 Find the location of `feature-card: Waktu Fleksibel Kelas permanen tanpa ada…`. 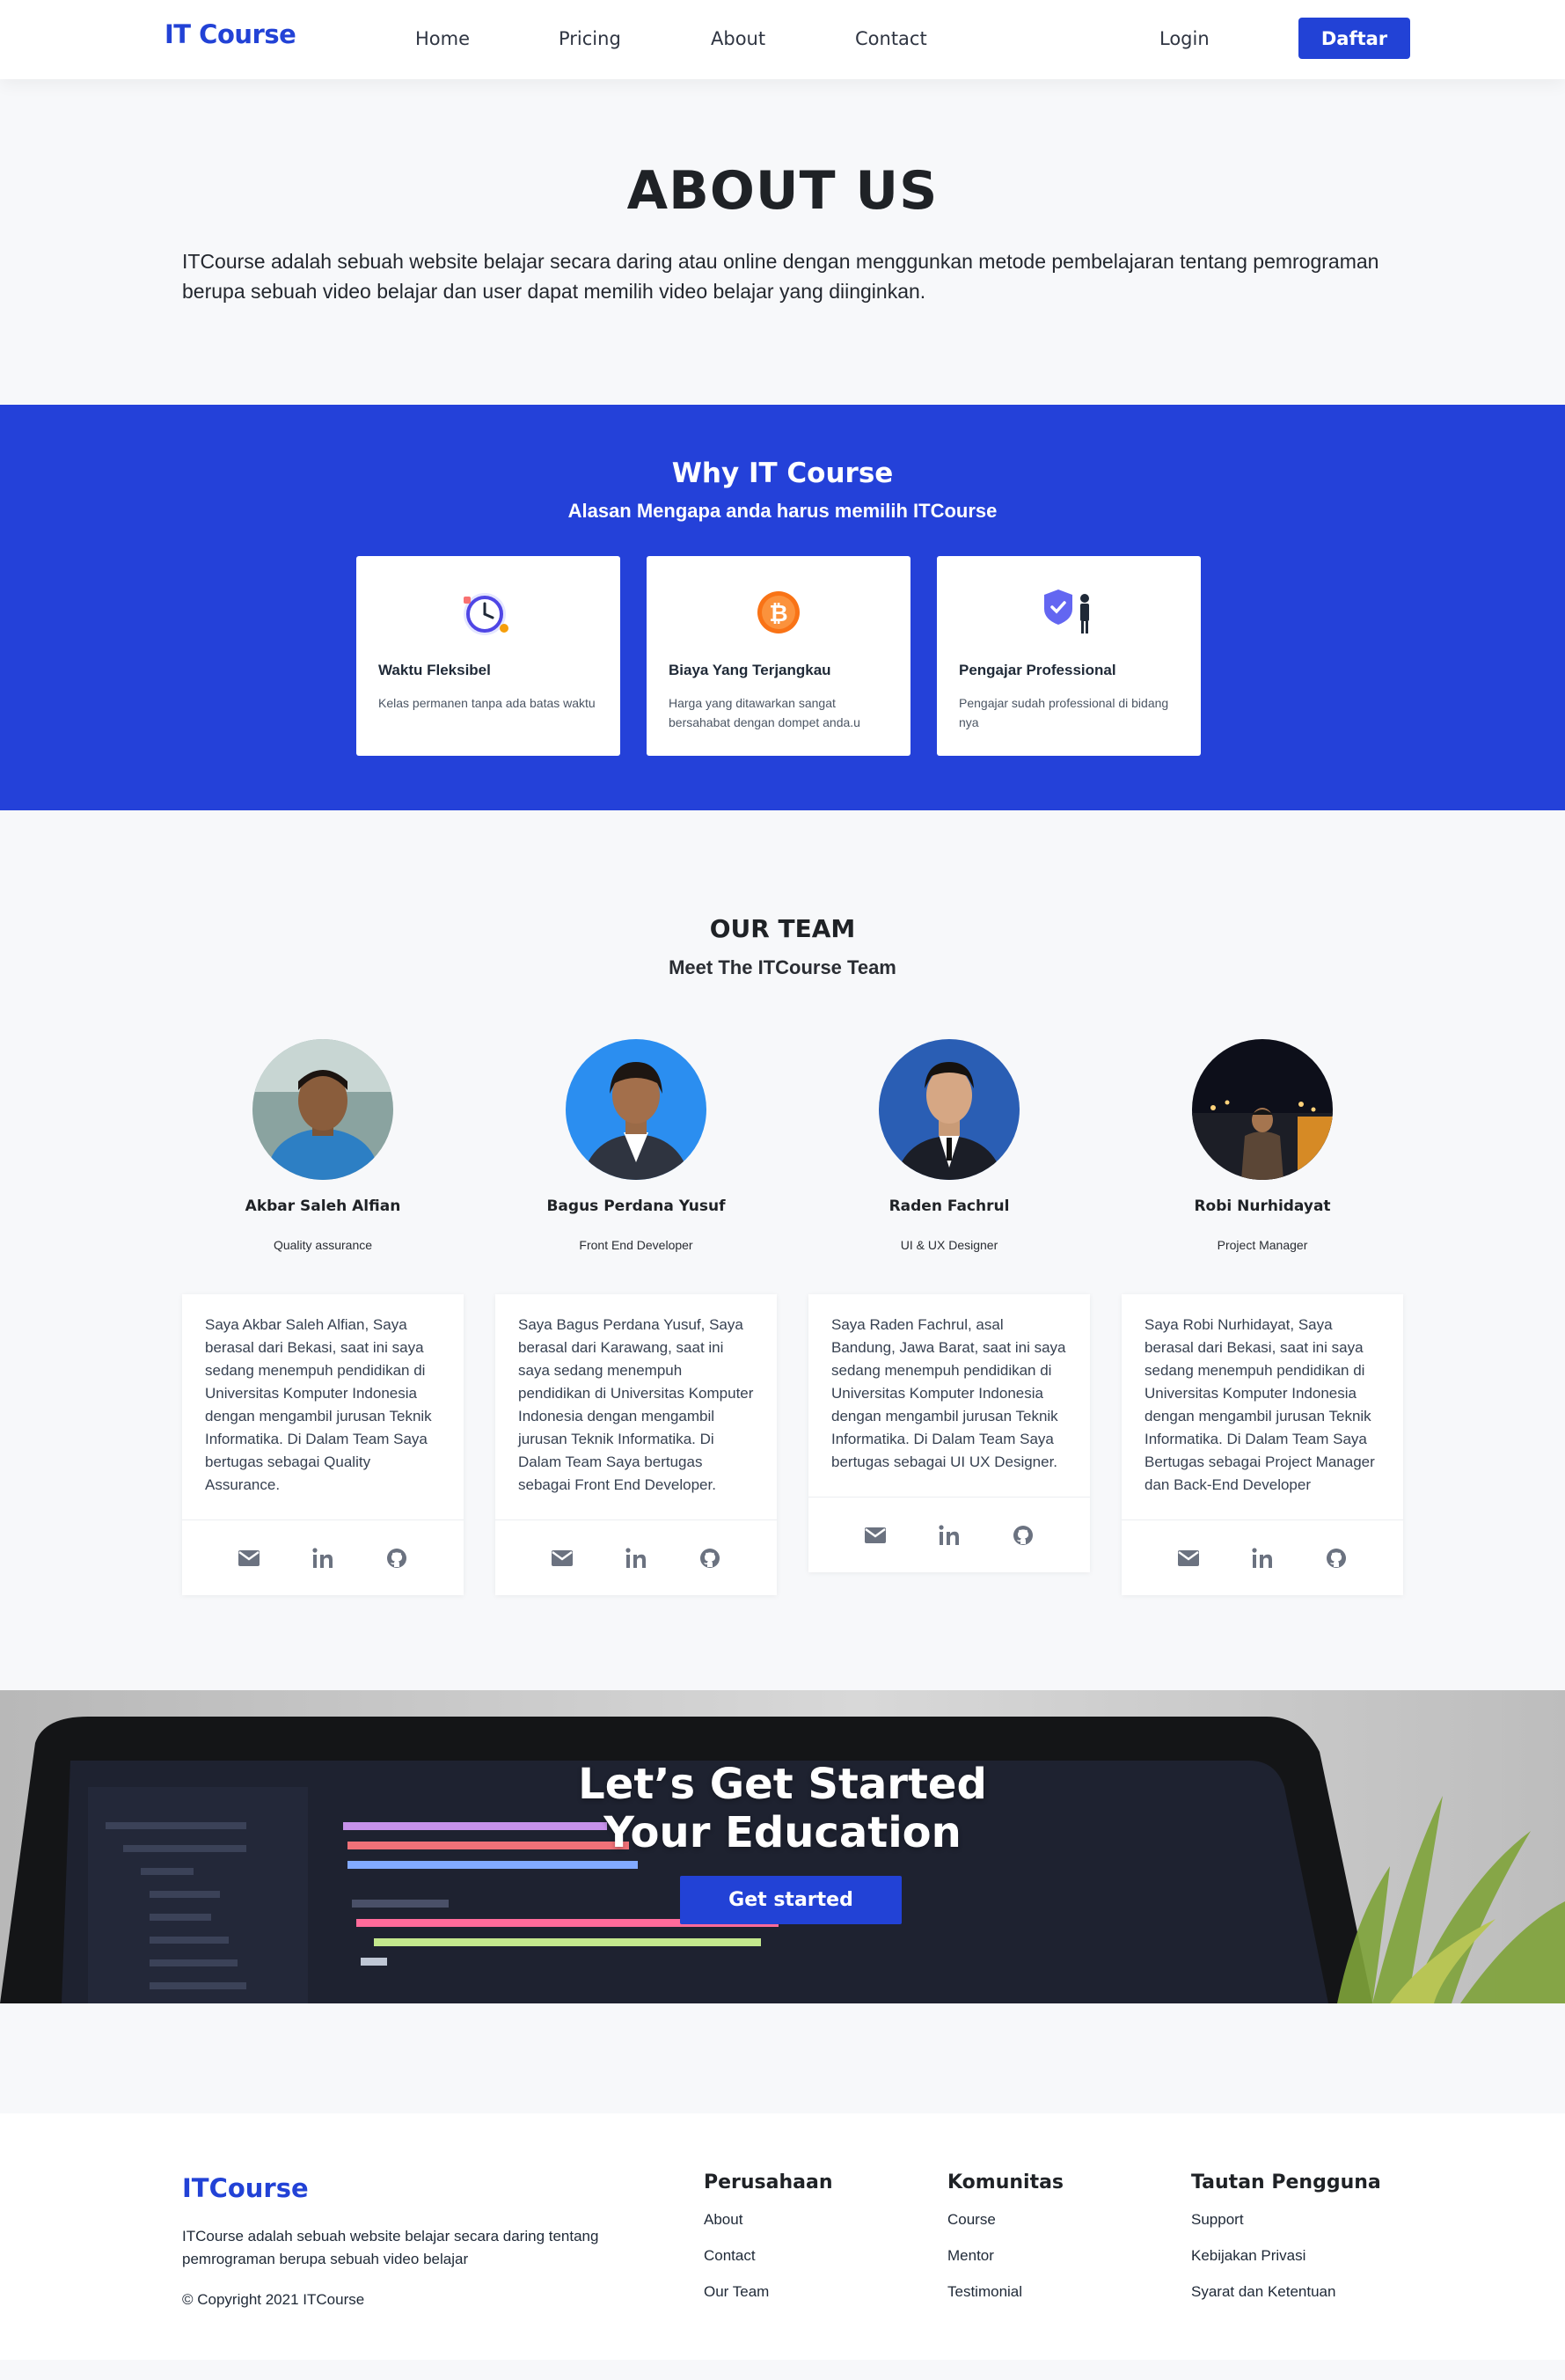

feature-card: Waktu Fleksibel Kelas permanen tanpa ada… is located at coordinates (488, 656).